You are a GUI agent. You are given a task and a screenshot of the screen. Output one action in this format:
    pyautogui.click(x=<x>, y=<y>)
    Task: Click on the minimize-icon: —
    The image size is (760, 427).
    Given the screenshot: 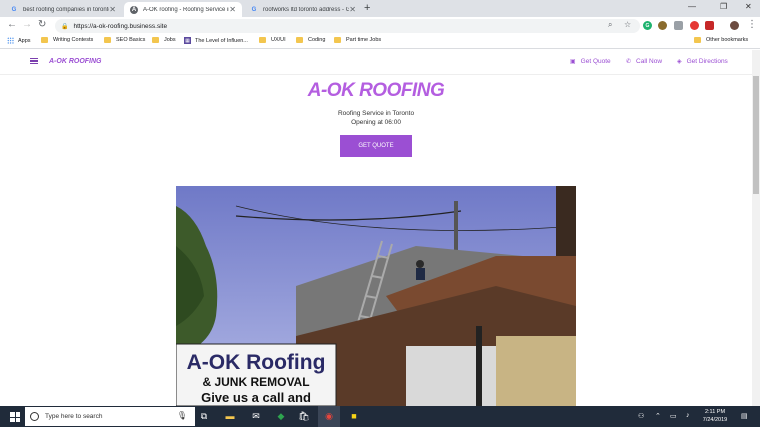 What is the action you would take?
    pyautogui.click(x=692, y=6)
    